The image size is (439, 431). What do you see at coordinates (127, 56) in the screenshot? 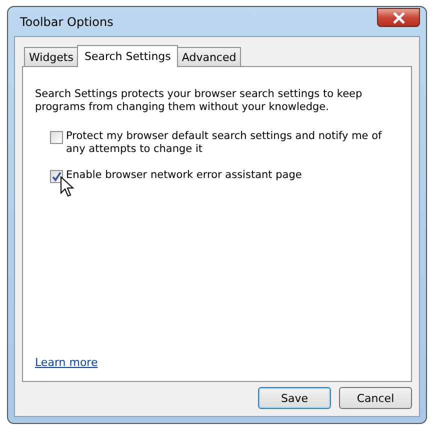
I see `tab: Search Settings` at bounding box center [127, 56].